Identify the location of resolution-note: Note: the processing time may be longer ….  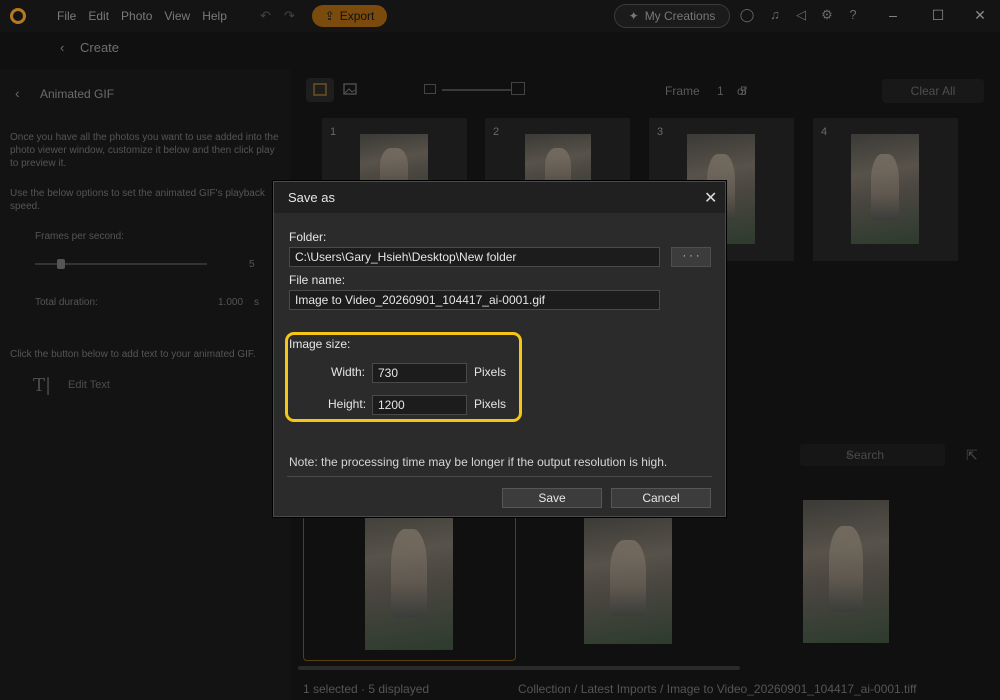
(478, 462).